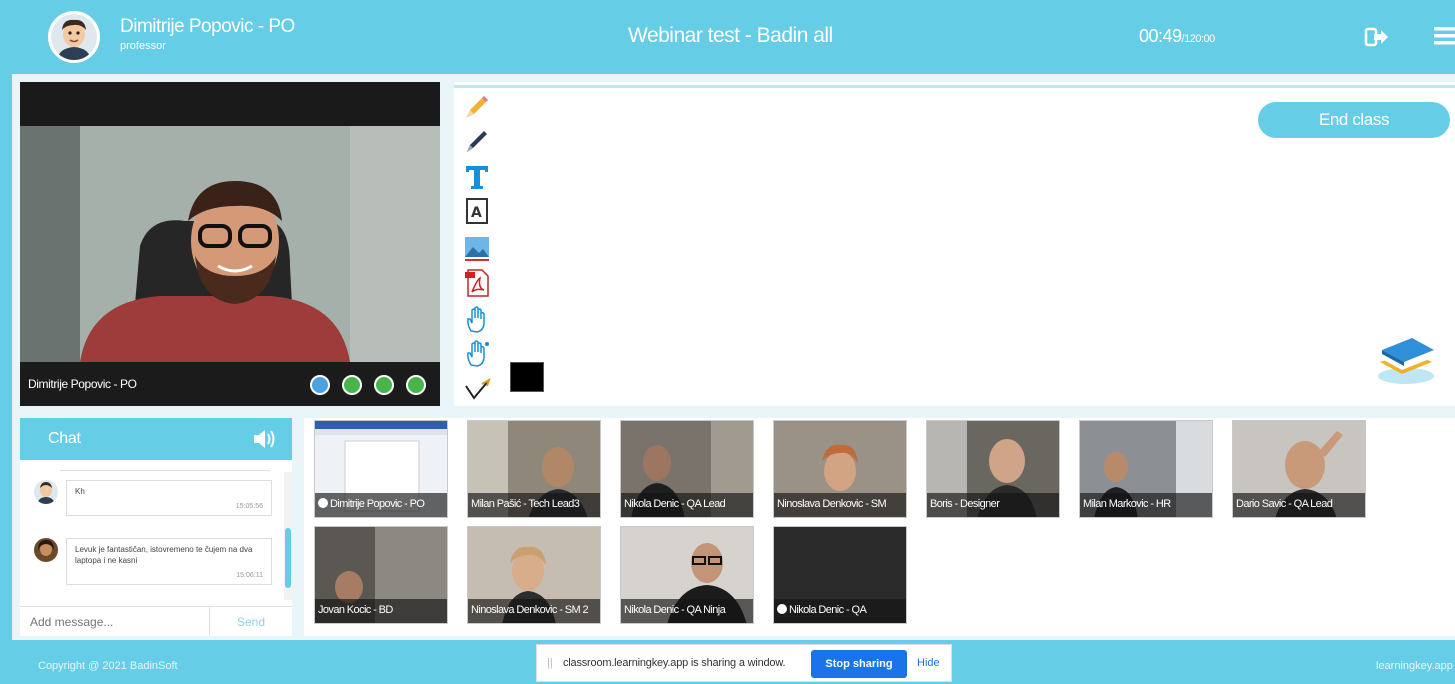 This screenshot has height=684, width=1455. What do you see at coordinates (928, 663) in the screenshot?
I see `hide-button: Hide` at bounding box center [928, 663].